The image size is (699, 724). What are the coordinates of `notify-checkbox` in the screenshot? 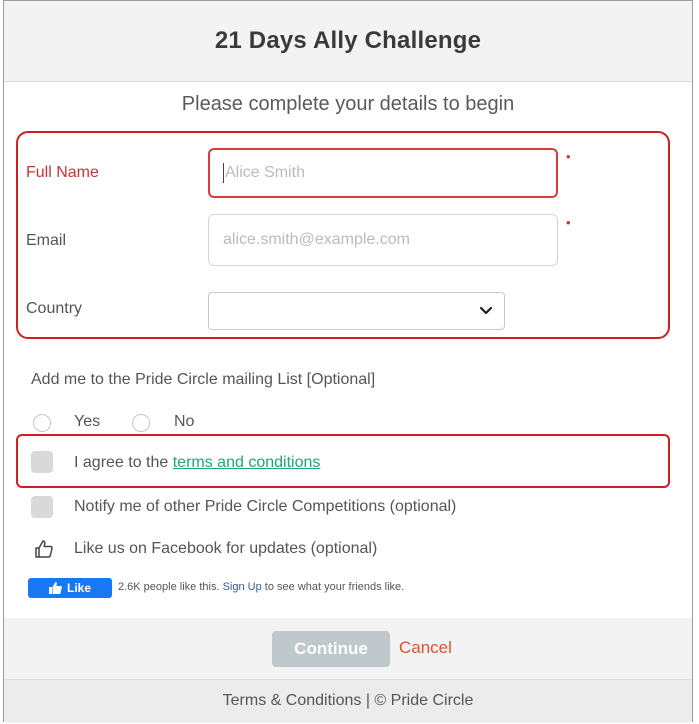 It's located at (42, 507).